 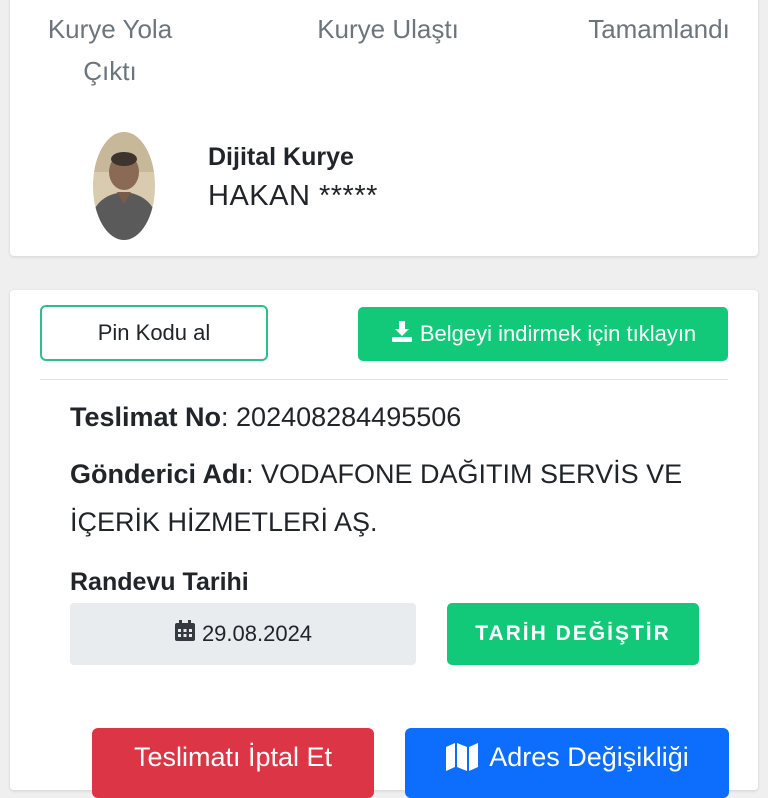 What do you see at coordinates (589, 757) in the screenshot?
I see `address-change-label: Adres Değişikliği` at bounding box center [589, 757].